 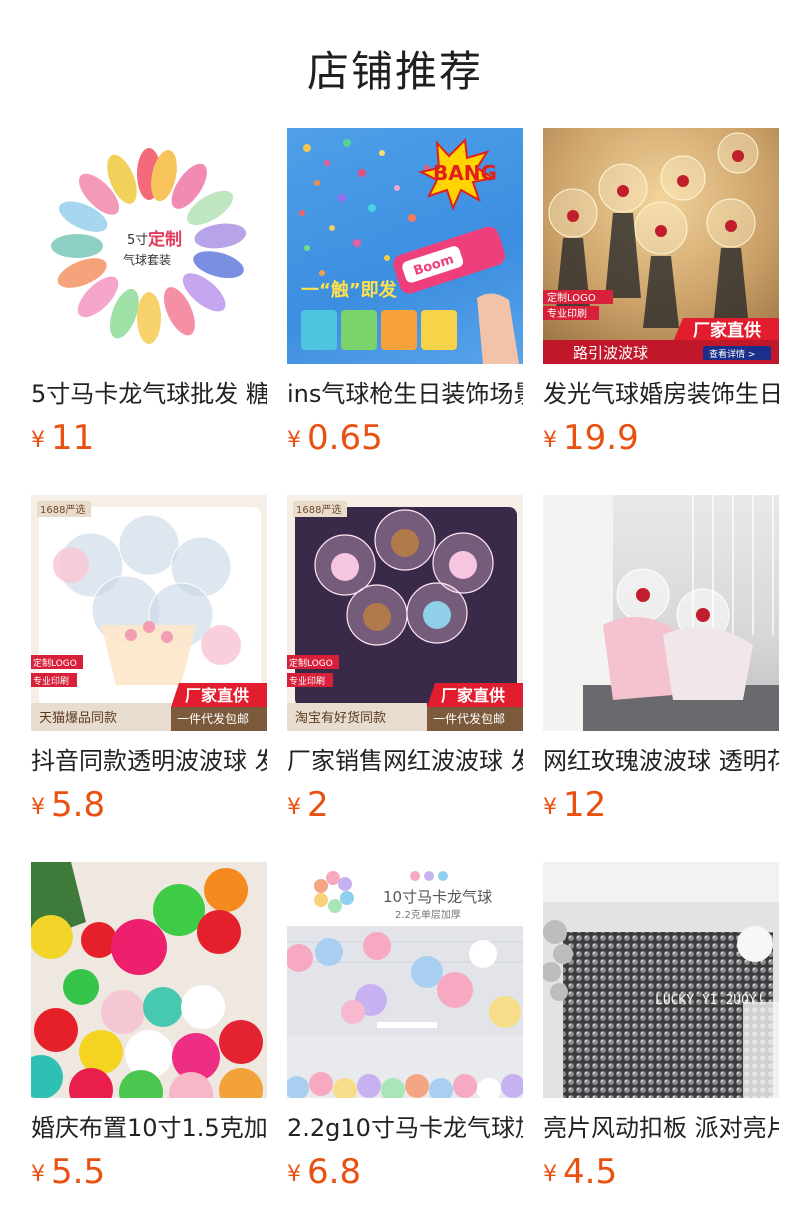 What do you see at coordinates (661, 1128) in the screenshot?
I see `product-name: 亮片风动扣板 派对亮片墙` at bounding box center [661, 1128].